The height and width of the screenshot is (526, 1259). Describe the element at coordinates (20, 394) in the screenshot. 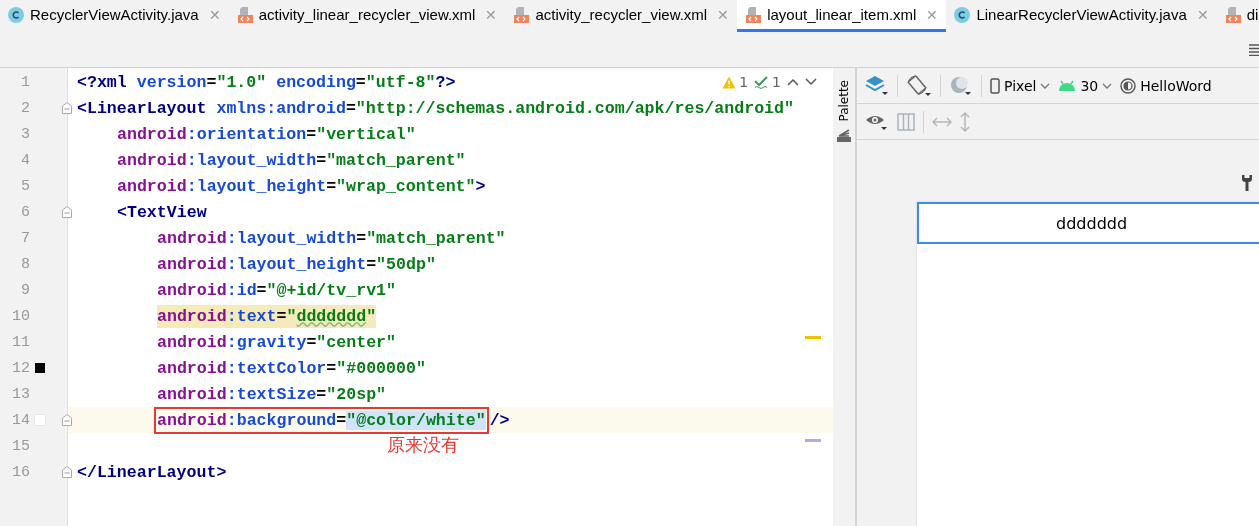

I see `line-number: 13` at that location.